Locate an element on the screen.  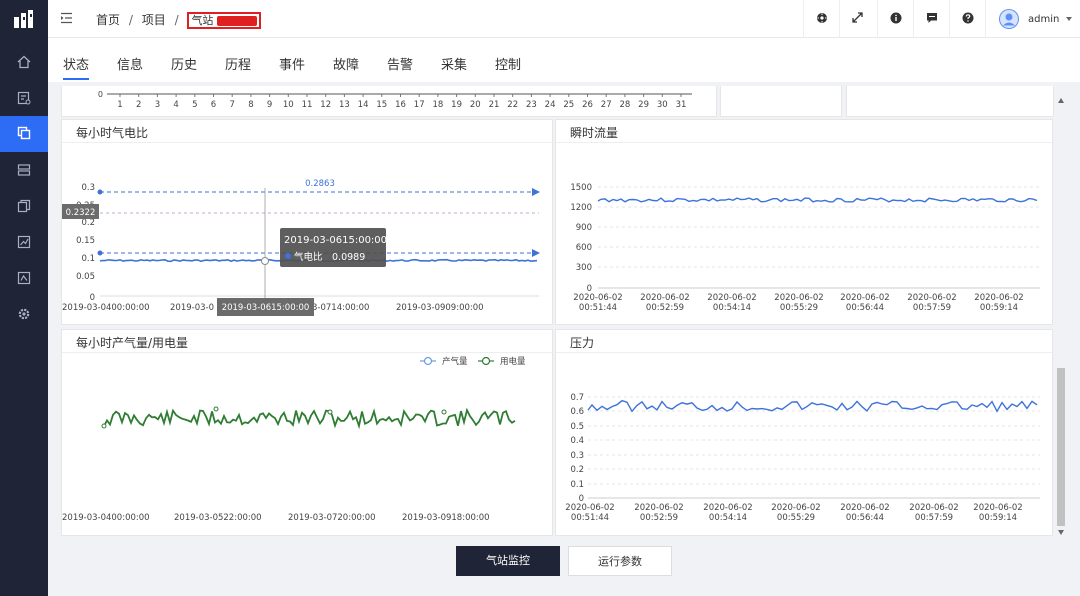
storage-icon is located at coordinates (24, 171).